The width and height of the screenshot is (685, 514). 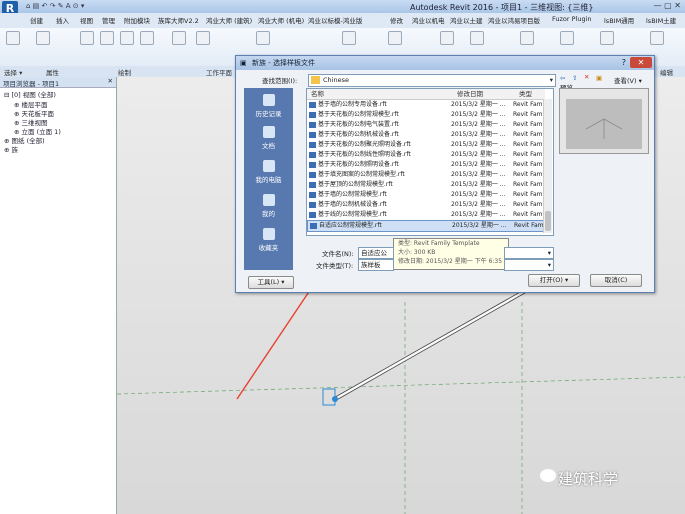 I want to click on window-controls: — ▢ ✕, so click(x=667, y=5).